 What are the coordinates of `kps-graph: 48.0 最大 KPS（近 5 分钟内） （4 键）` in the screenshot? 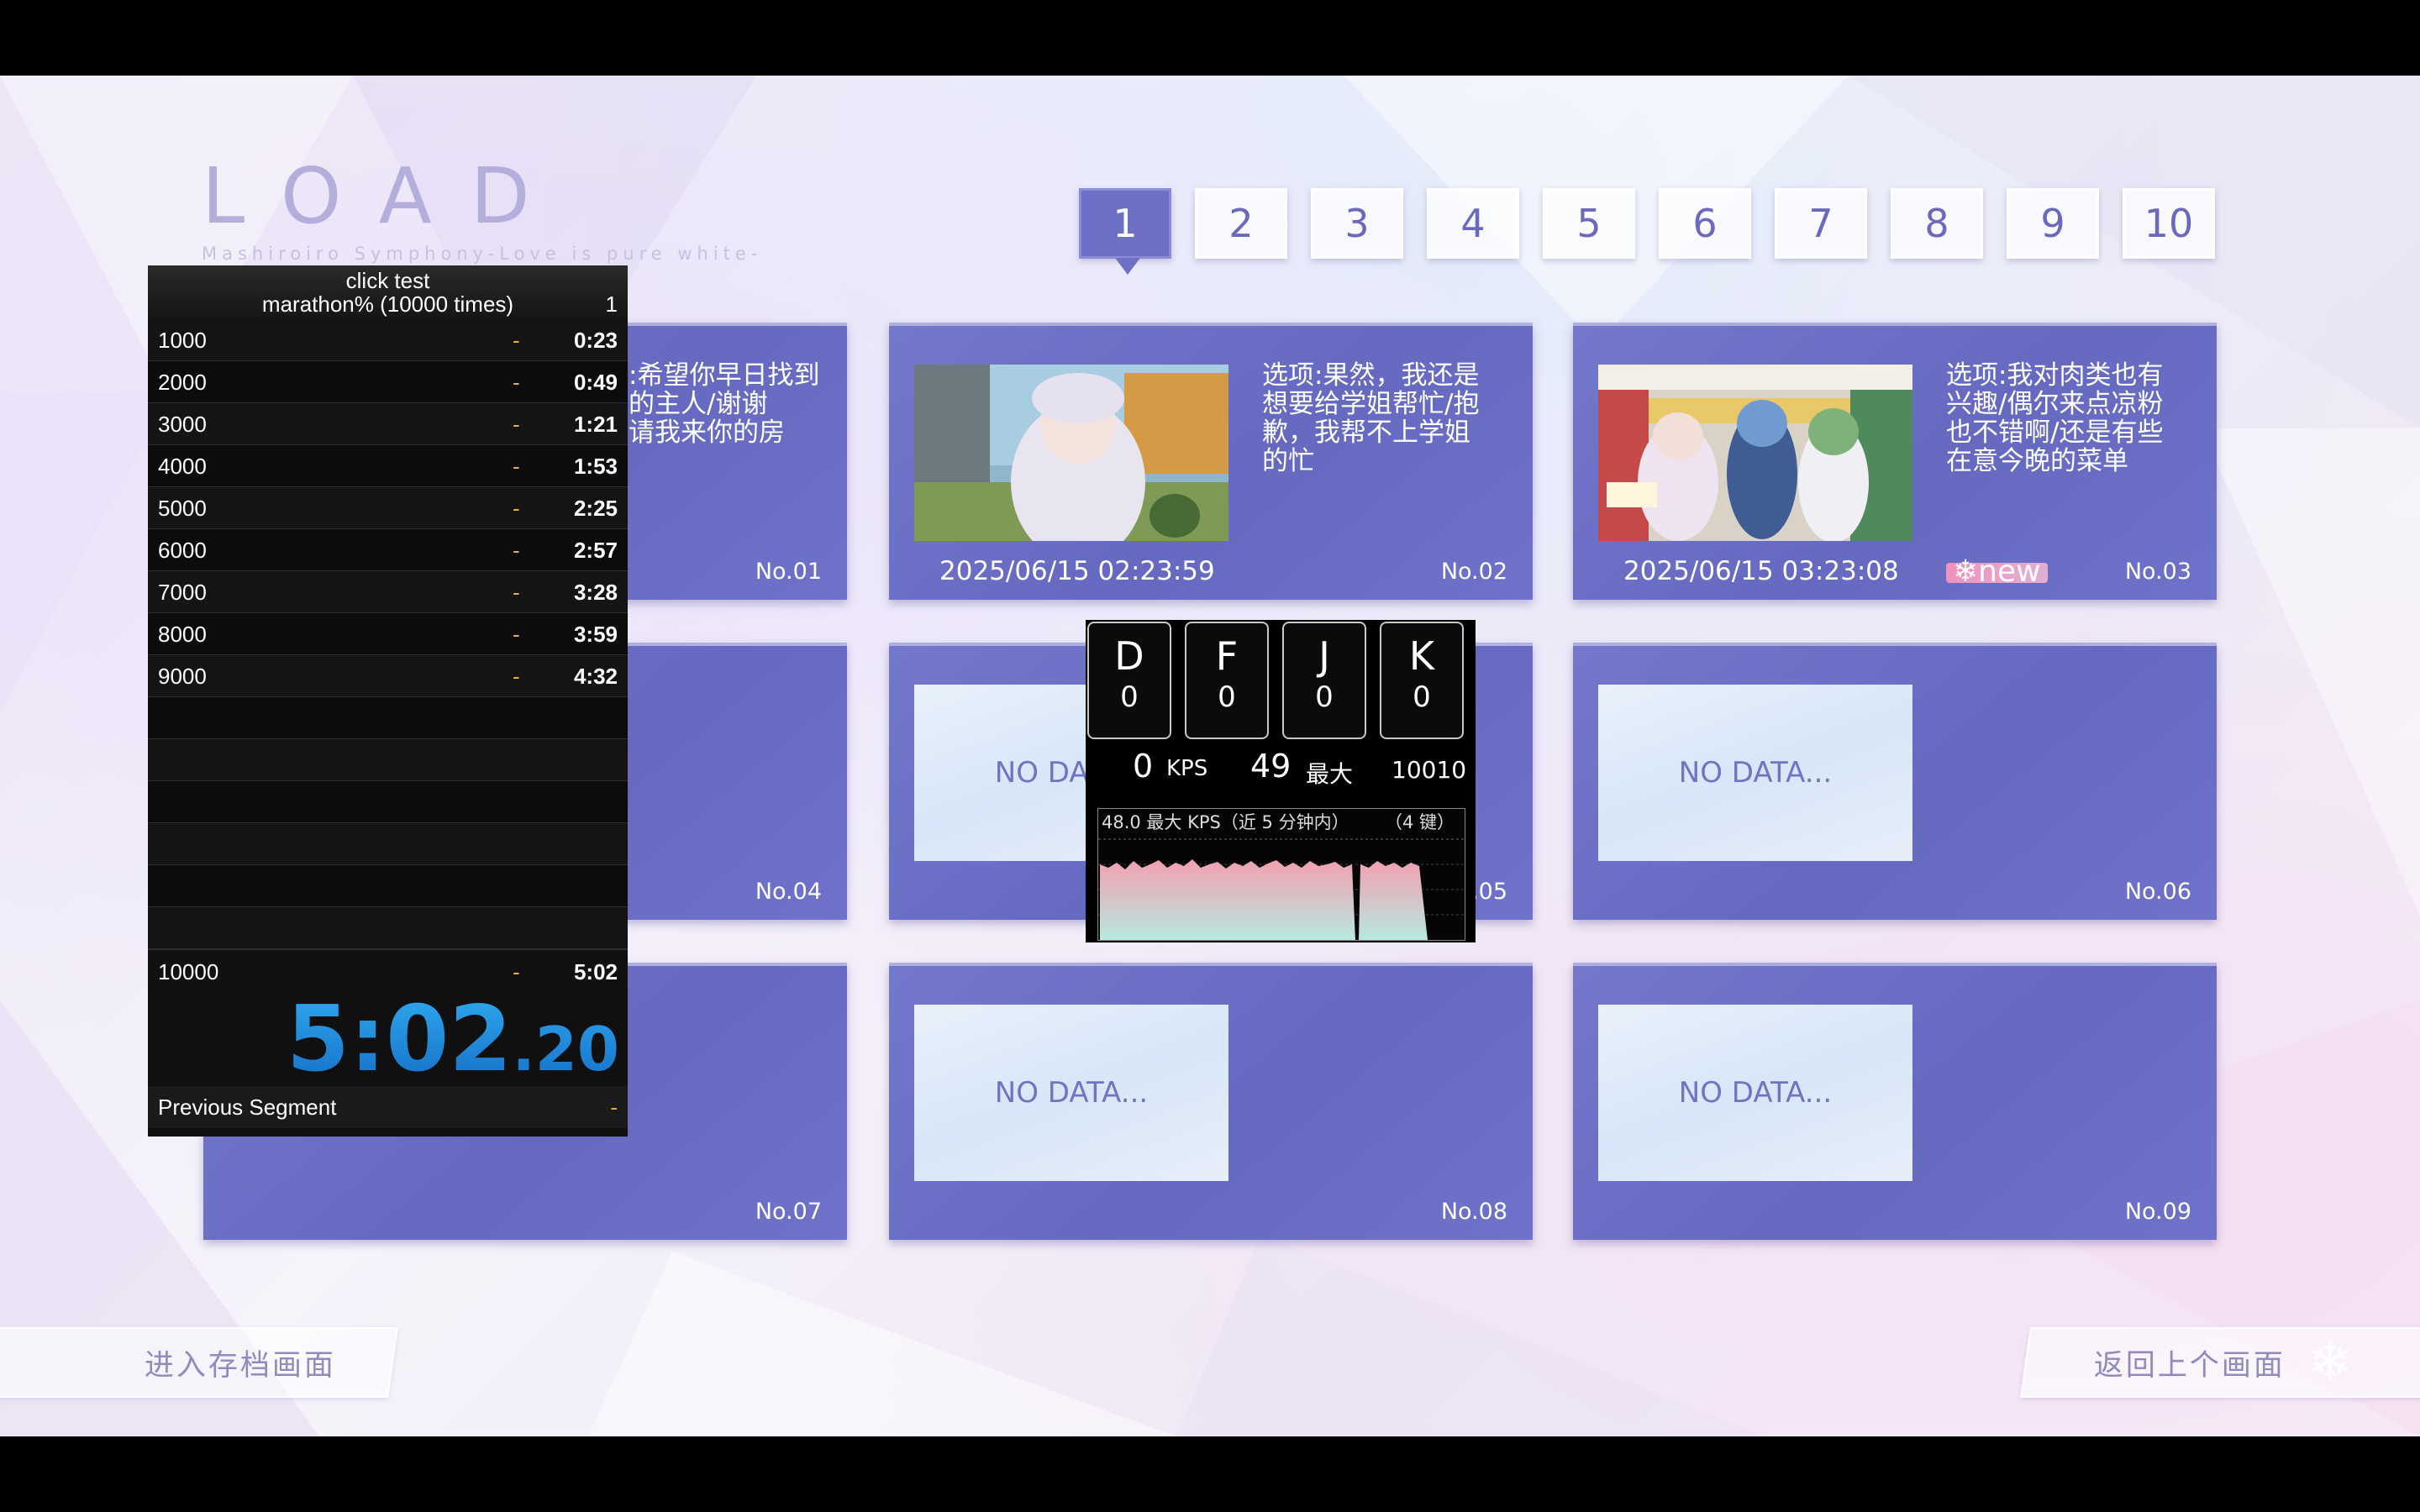 It's located at (1281, 874).